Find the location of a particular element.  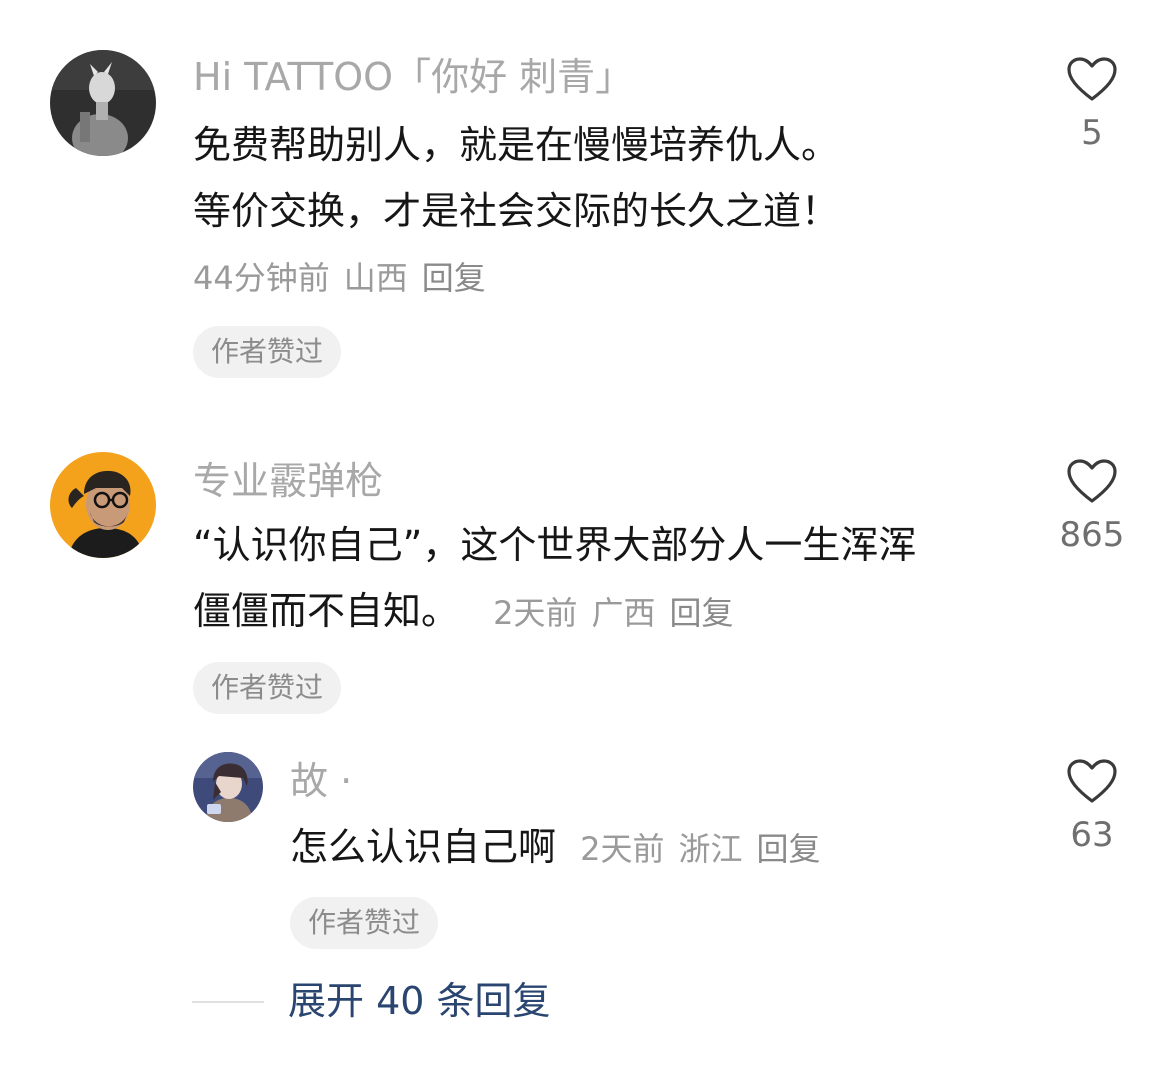

like-control: 5 is located at coordinates (1092, 103).